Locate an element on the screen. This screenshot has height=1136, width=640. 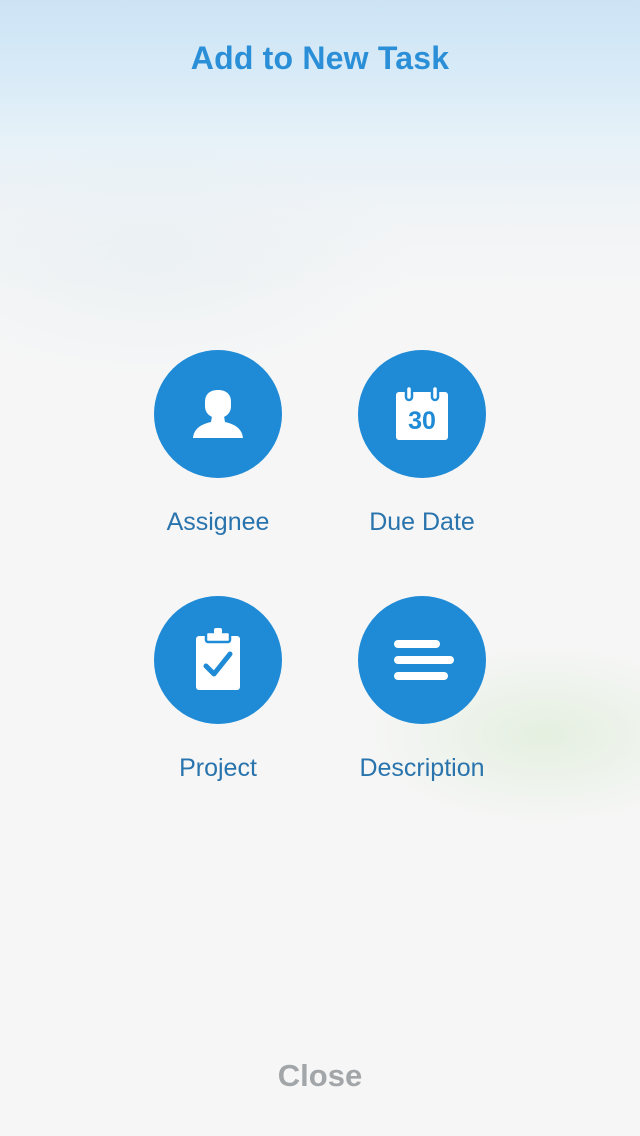
project-option: Project is located at coordinates (218, 696).